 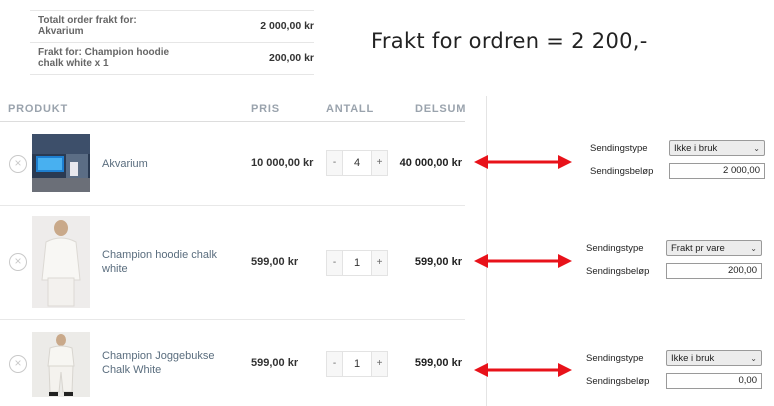 I want to click on product-subtotal: 40 000,00 kr, so click(x=430, y=163).